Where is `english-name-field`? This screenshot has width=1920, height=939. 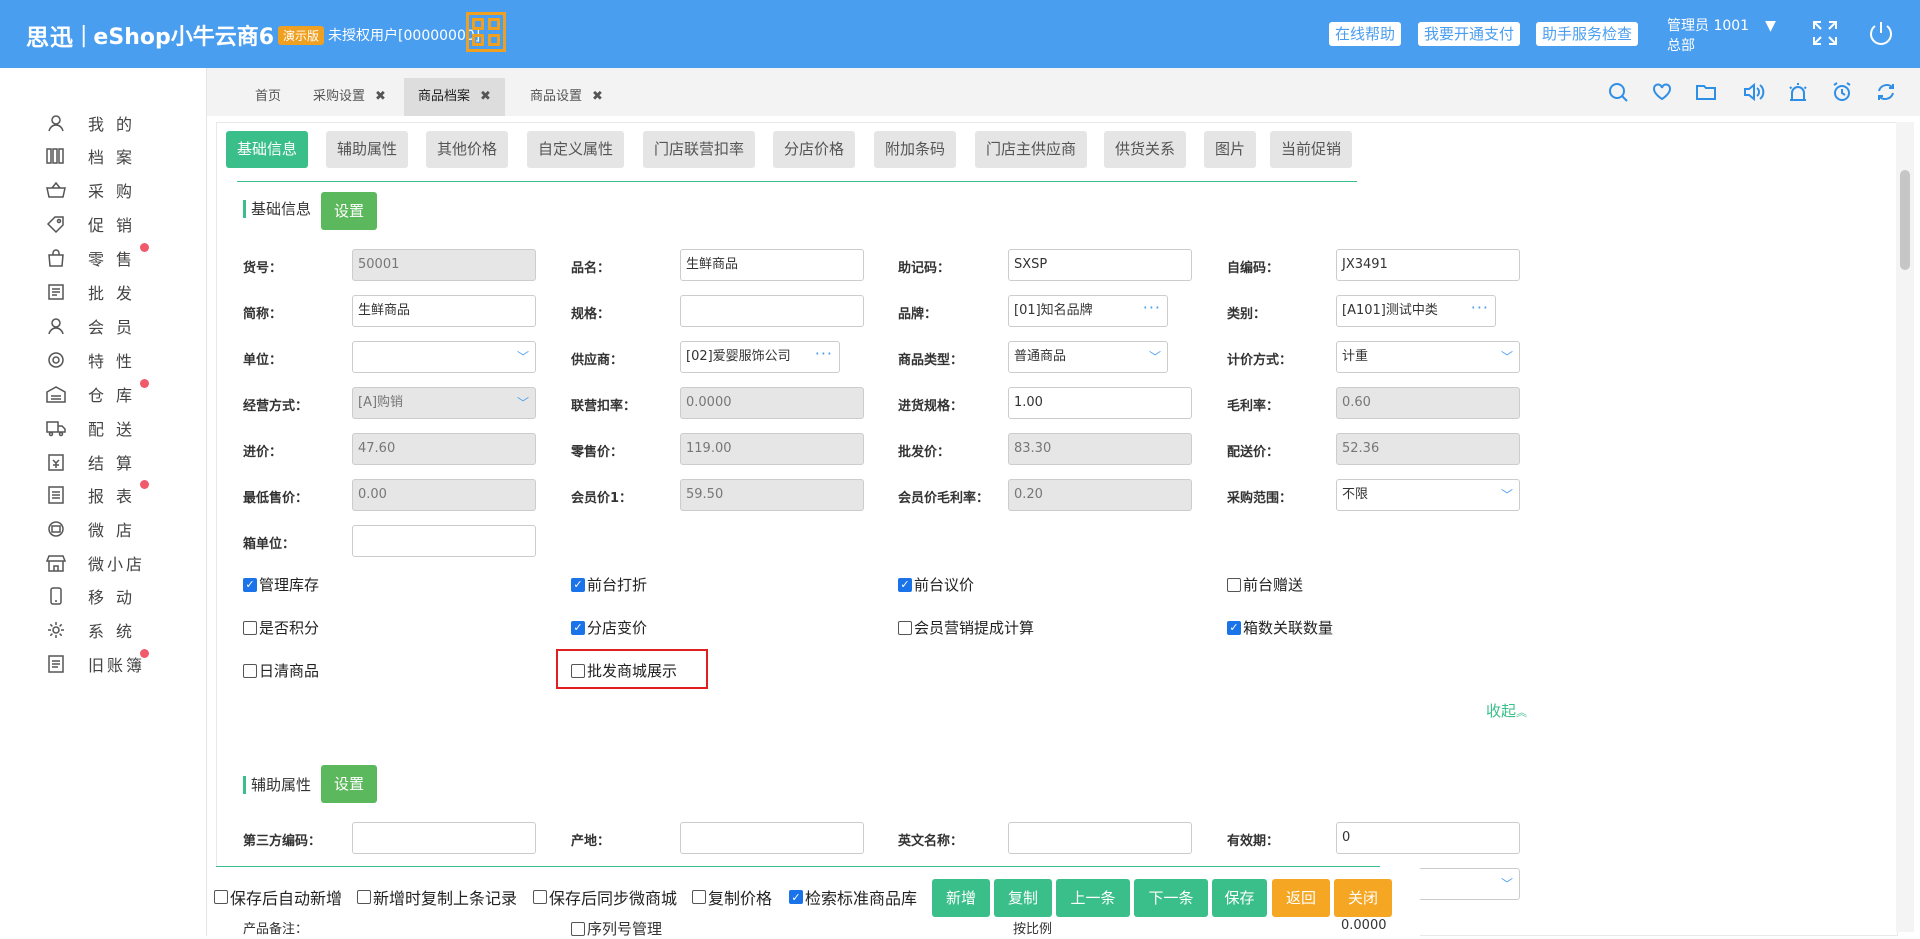 english-name-field is located at coordinates (1100, 838).